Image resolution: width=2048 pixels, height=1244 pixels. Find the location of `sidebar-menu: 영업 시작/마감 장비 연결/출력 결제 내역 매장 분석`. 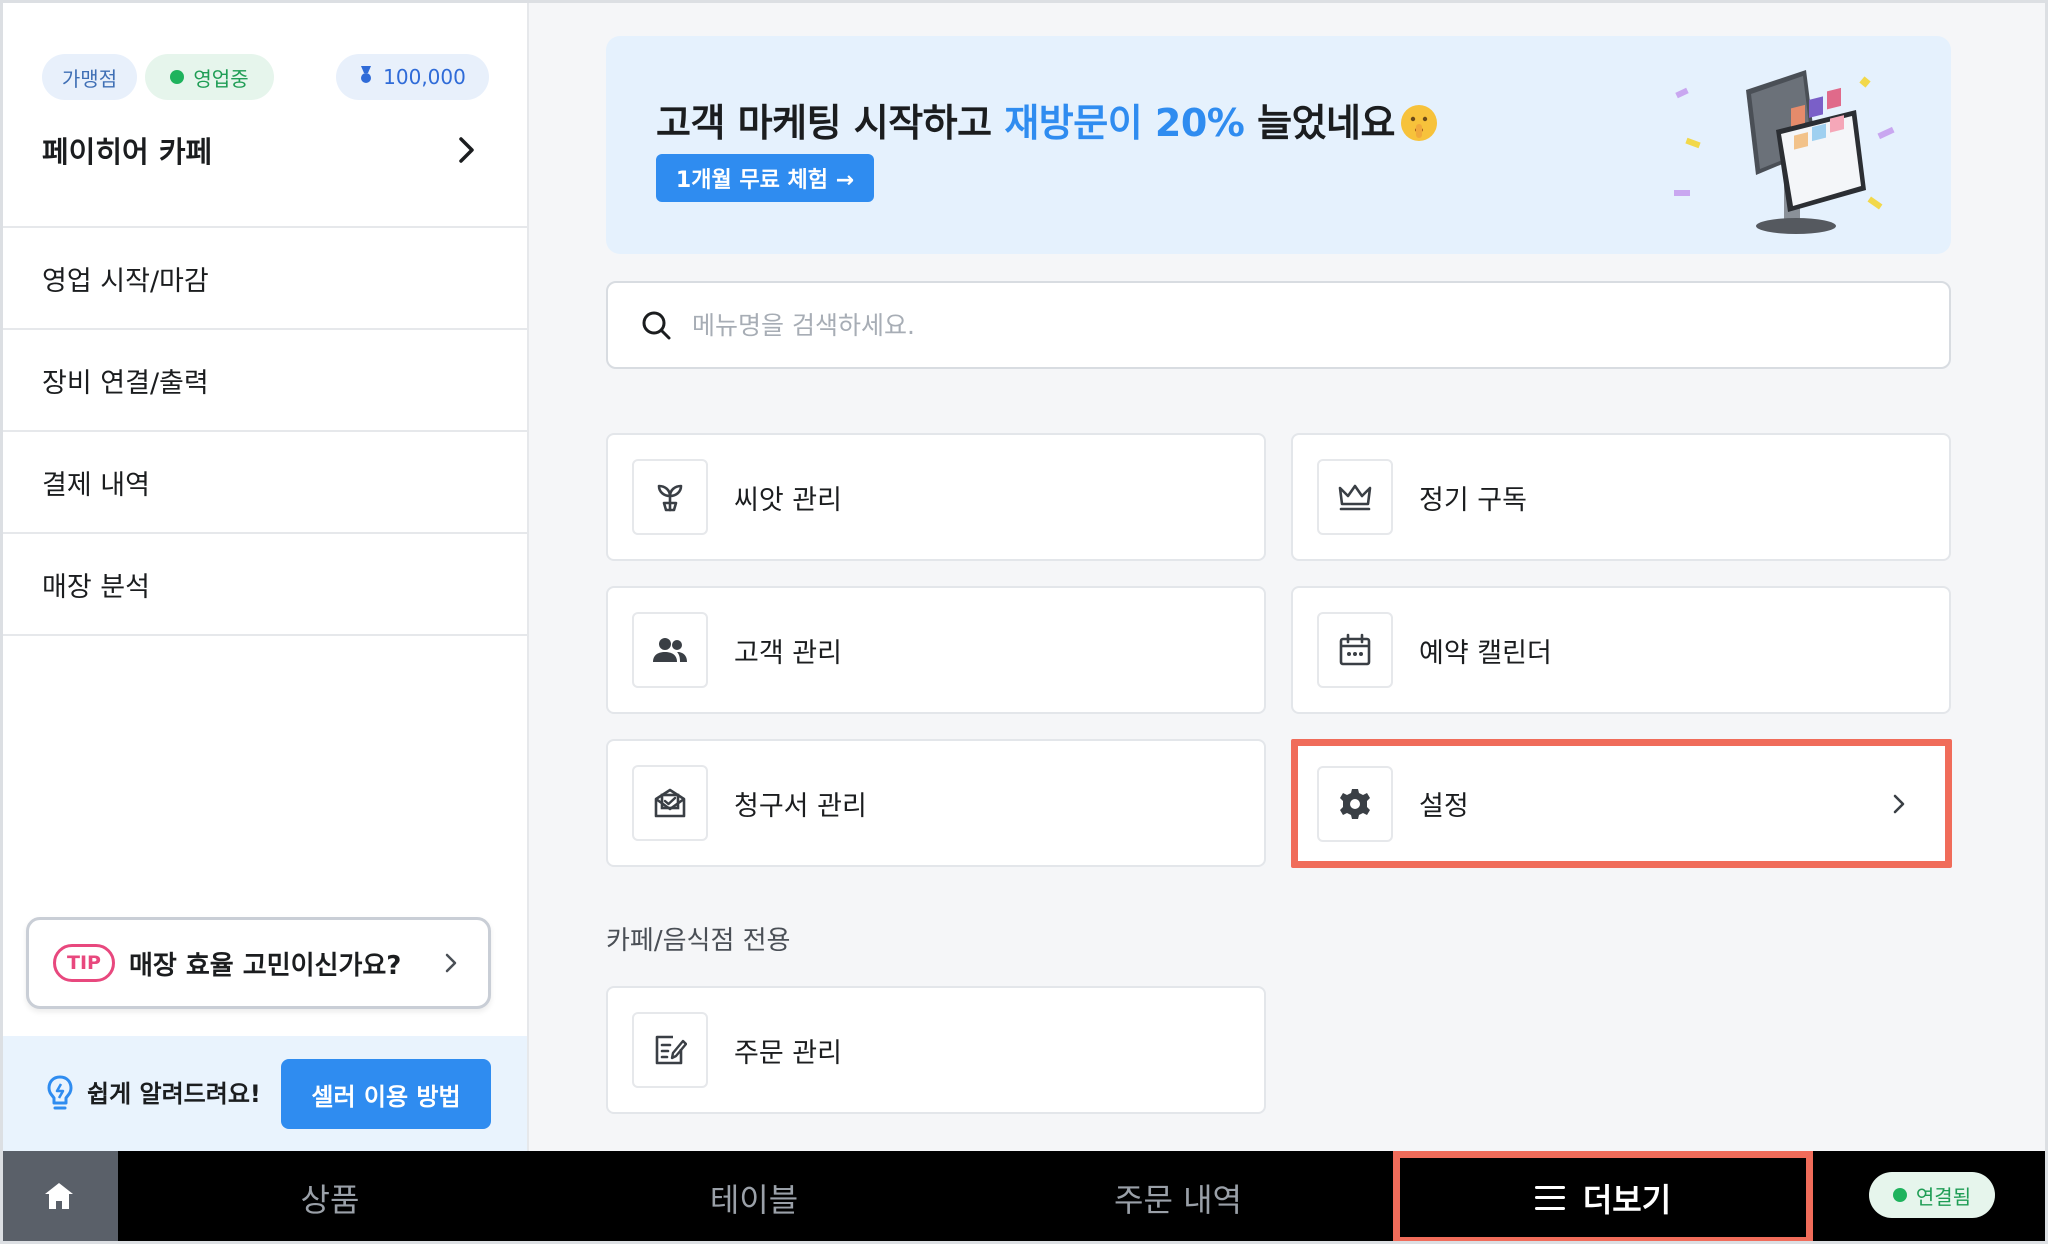

sidebar-menu: 영업 시작/마감 장비 연결/출력 결제 내역 매장 분석 is located at coordinates (263, 431).